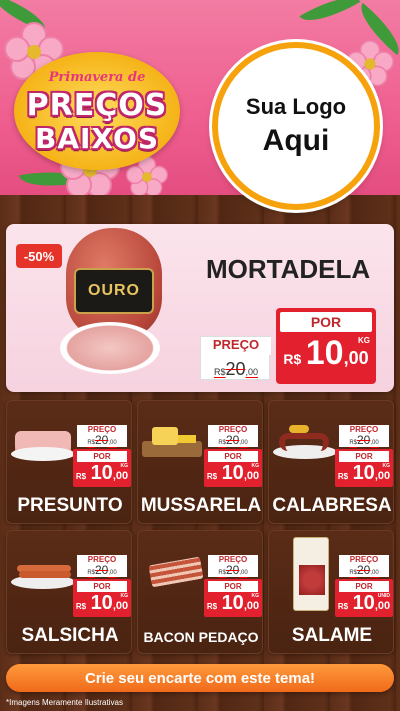 The height and width of the screenshot is (711, 400). I want to click on product-card: PREÇO R$20,00 POR KG R$ 10,00 PRESUNTO, so click(69, 462).